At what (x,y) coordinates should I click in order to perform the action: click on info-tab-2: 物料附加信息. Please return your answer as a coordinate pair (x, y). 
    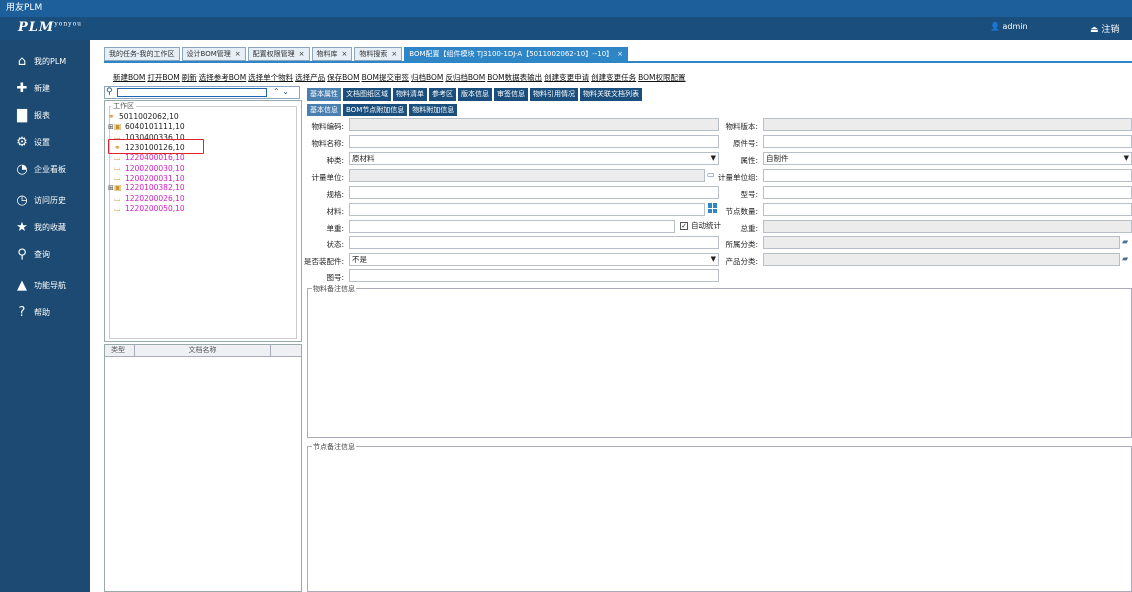
    Looking at the image, I should click on (433, 110).